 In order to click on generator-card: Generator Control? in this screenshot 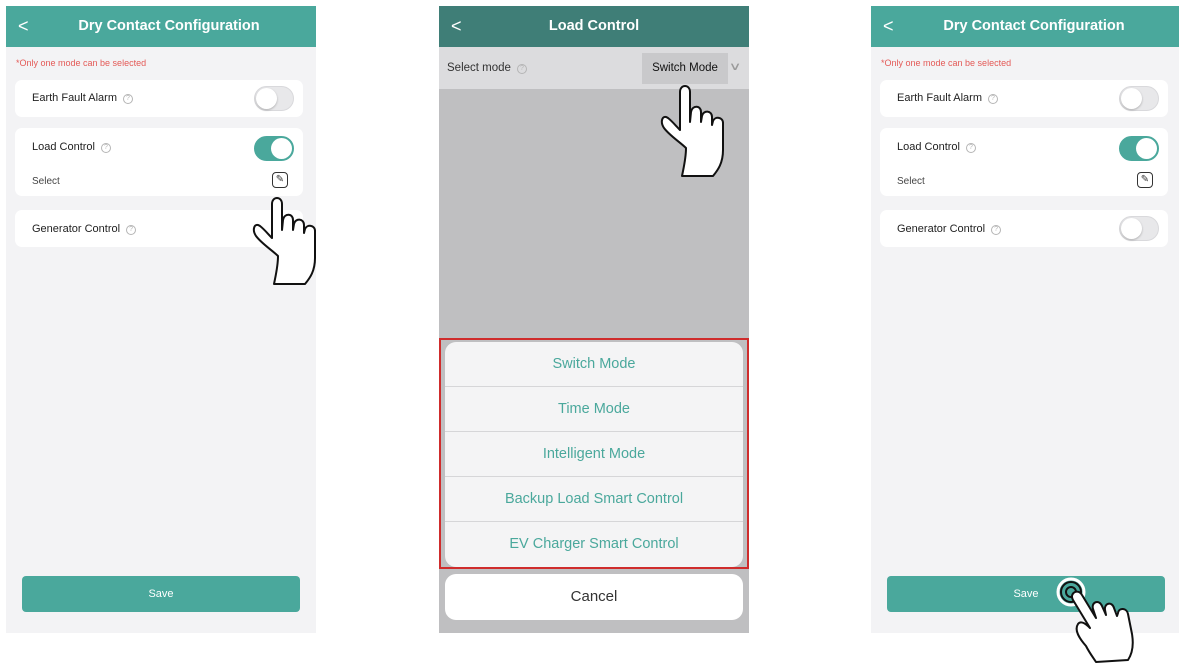, I will do `click(1024, 228)`.